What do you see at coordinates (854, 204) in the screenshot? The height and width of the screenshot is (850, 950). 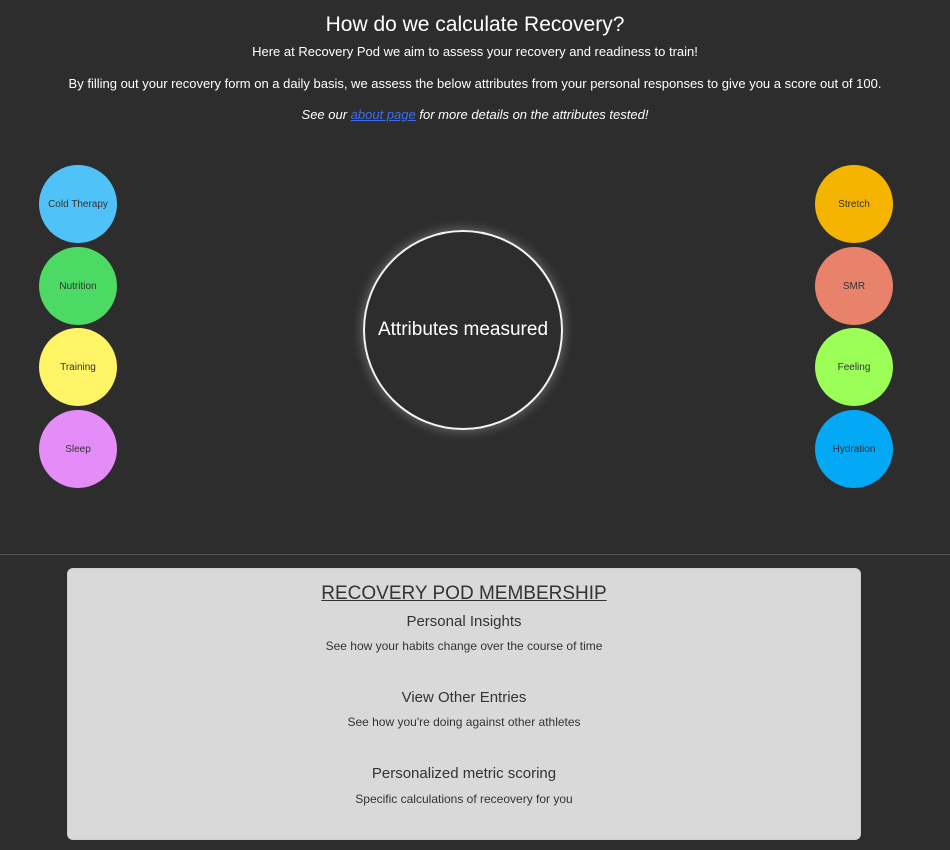 I see `attribute-stretch: Stretch` at bounding box center [854, 204].